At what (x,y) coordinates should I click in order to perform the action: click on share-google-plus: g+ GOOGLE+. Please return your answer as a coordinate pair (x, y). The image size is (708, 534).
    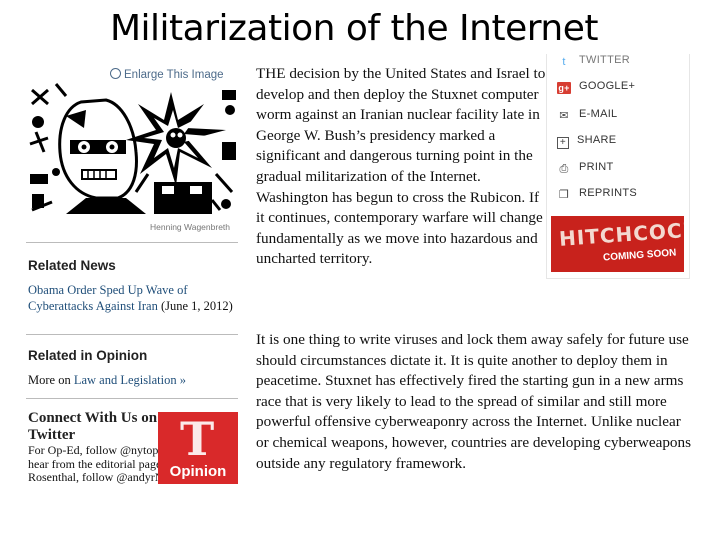
    Looking at the image, I should click on (596, 87).